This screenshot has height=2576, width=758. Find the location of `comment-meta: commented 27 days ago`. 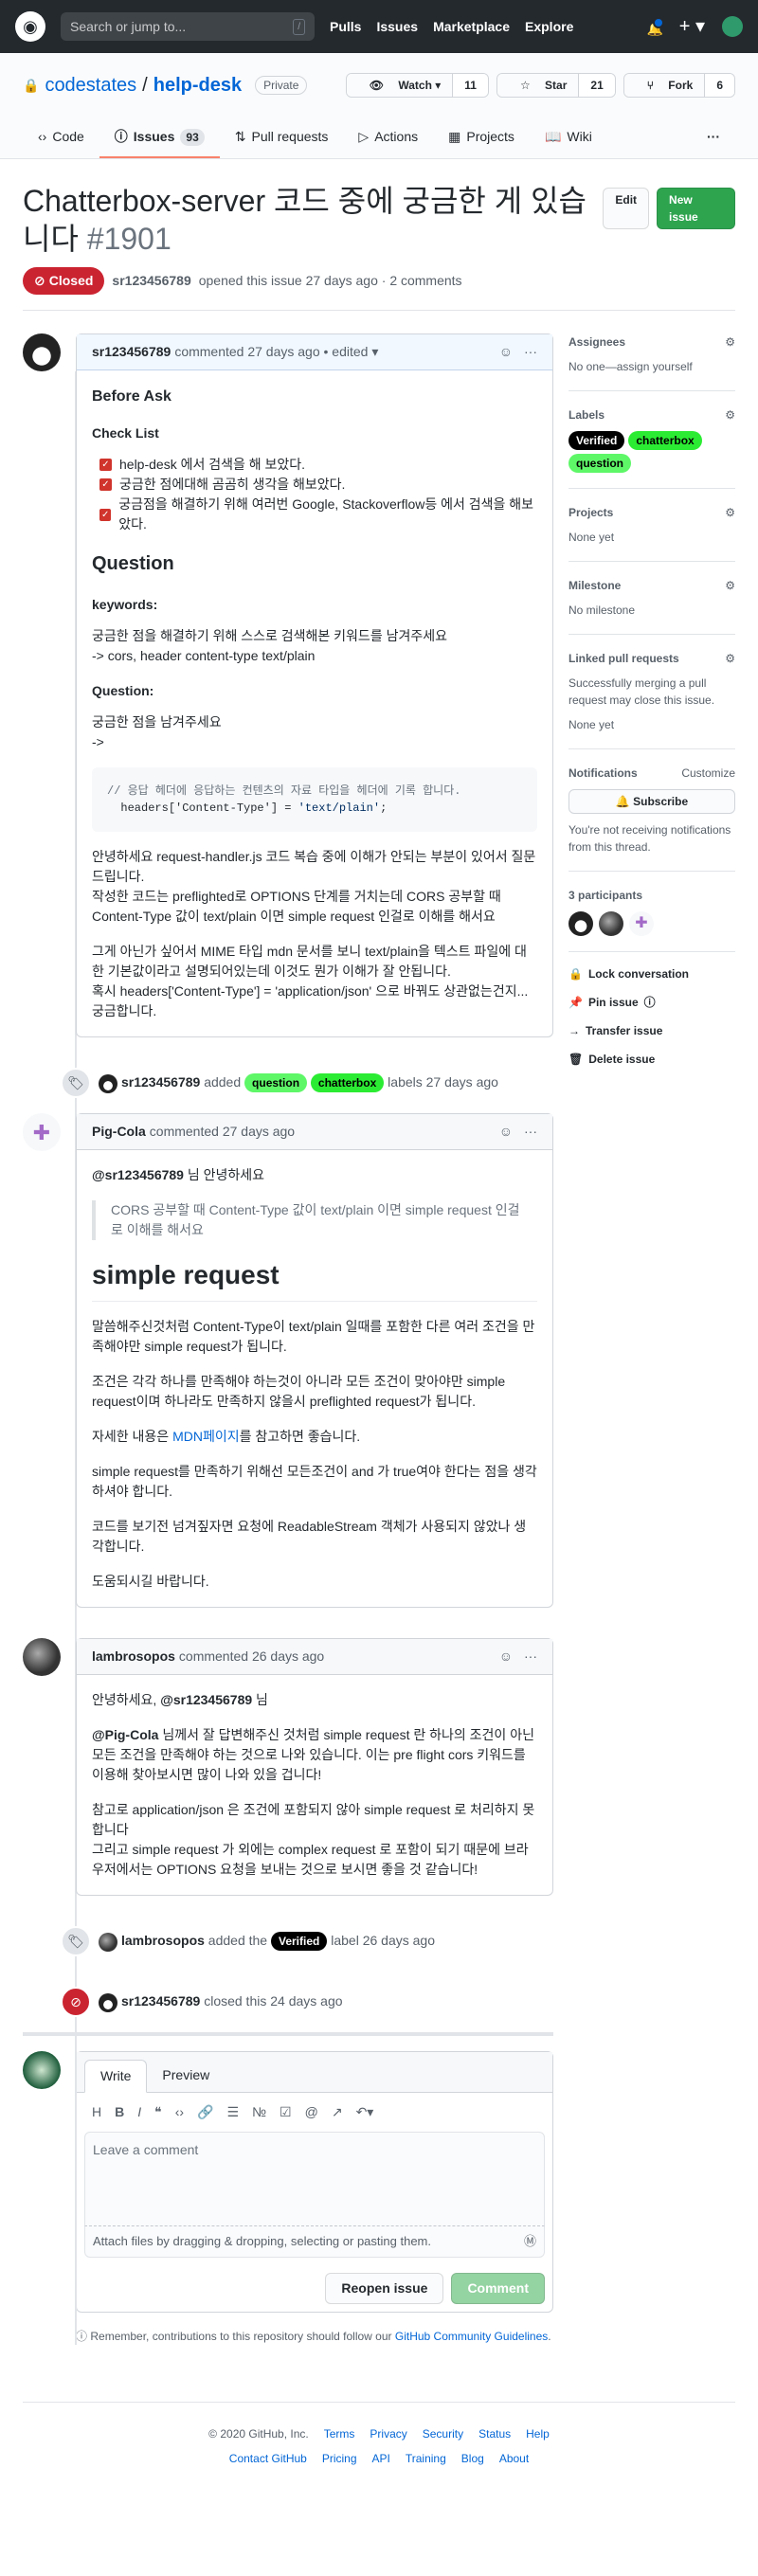

comment-meta: commented 27 days ago is located at coordinates (222, 1132).